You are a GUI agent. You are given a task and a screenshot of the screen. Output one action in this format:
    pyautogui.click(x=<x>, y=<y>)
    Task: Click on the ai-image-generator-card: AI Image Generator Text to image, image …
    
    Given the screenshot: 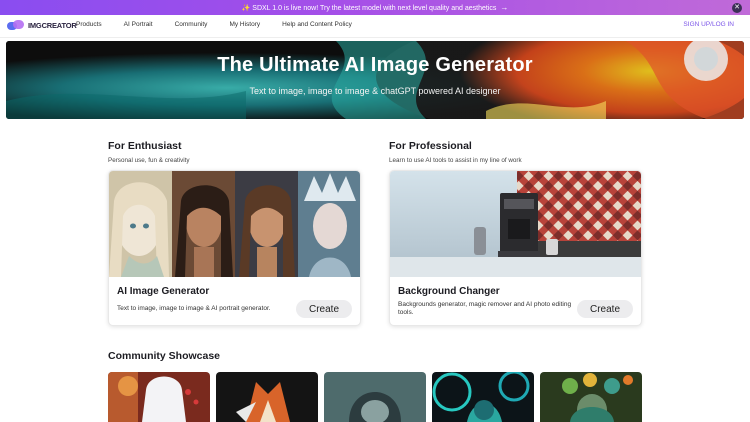 What is the action you would take?
    pyautogui.click(x=234, y=248)
    